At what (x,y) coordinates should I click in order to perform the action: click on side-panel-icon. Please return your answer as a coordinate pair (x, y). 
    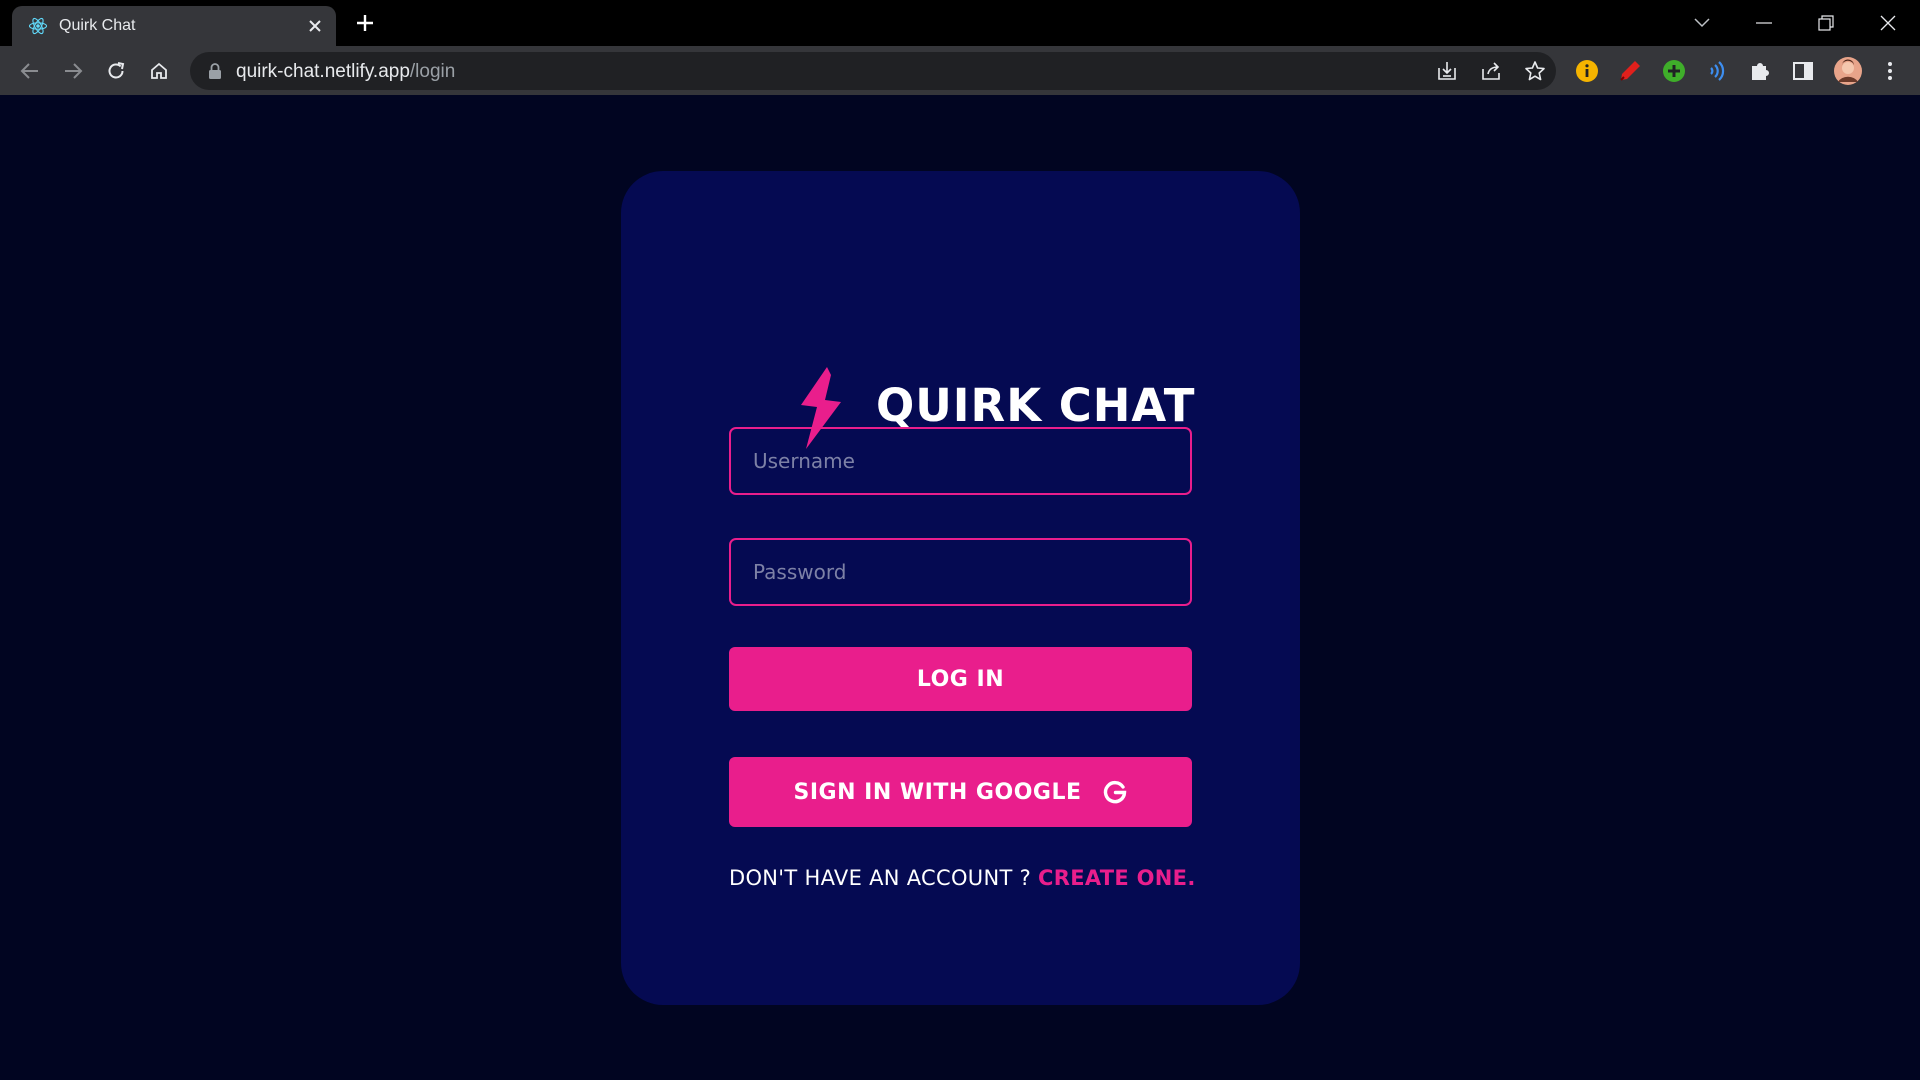
    Looking at the image, I should click on (1803, 71).